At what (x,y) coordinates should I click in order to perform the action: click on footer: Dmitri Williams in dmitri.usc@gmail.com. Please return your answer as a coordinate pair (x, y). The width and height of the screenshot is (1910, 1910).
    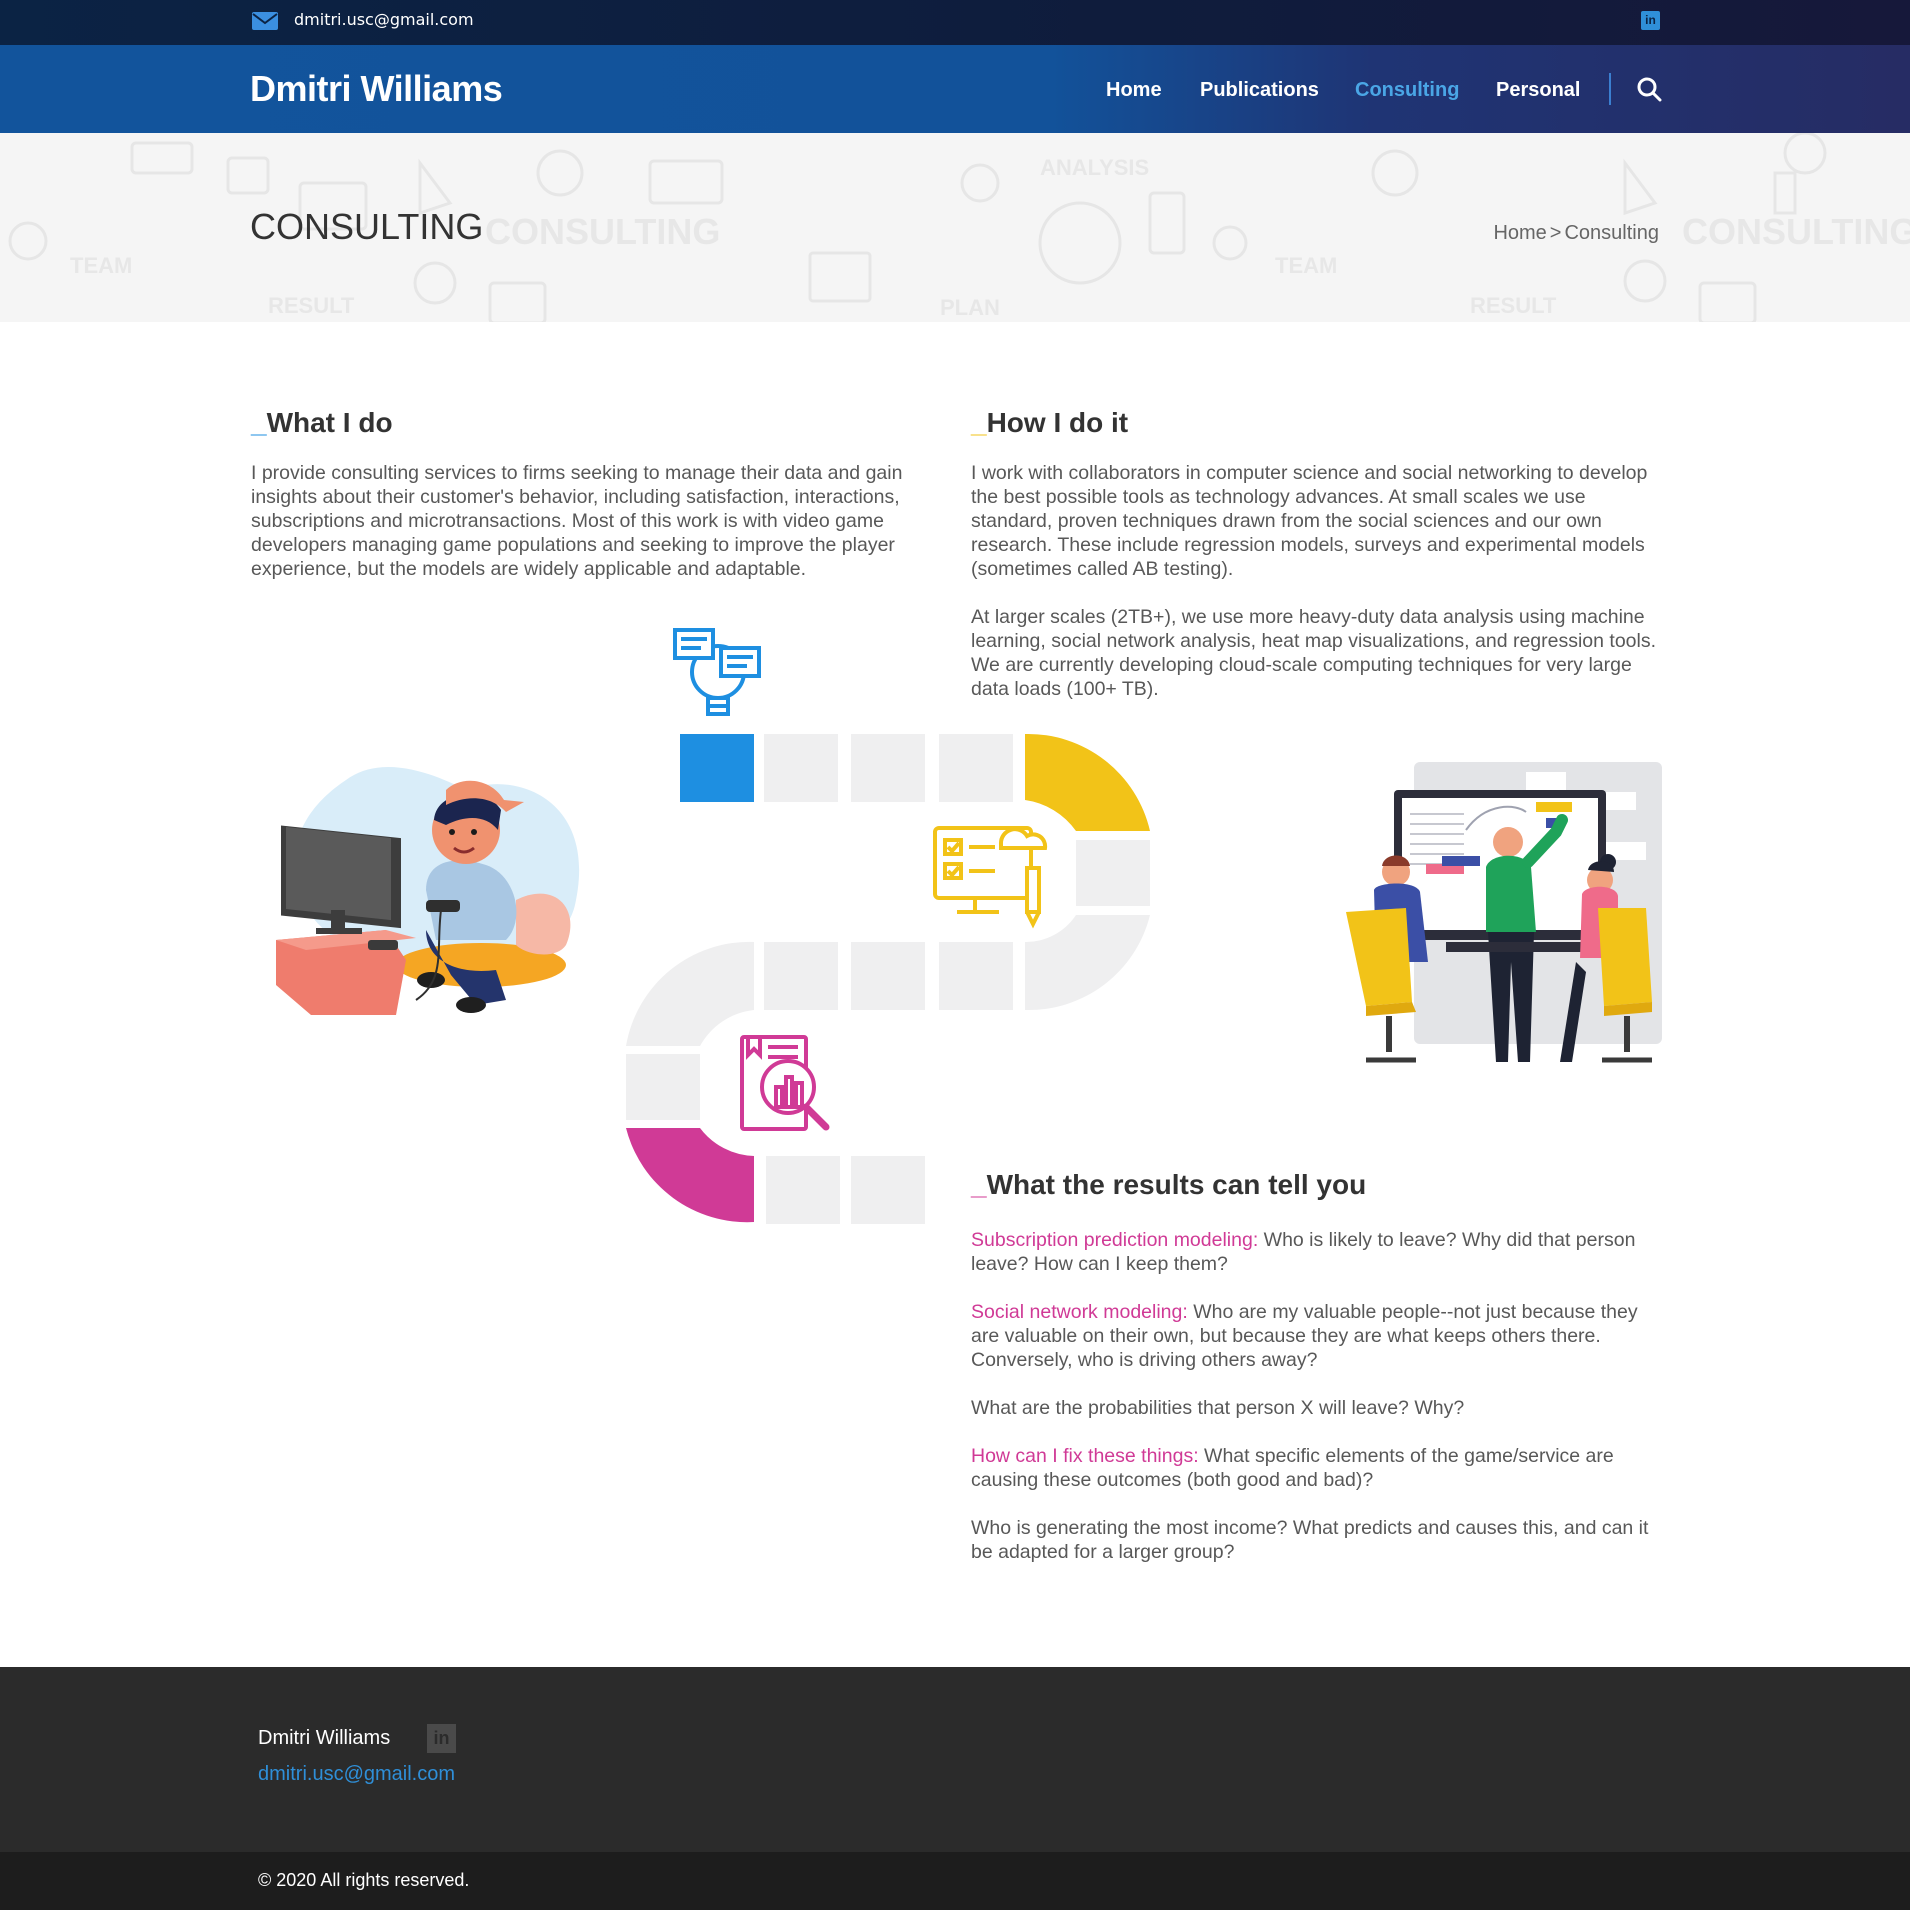
    Looking at the image, I should click on (955, 1759).